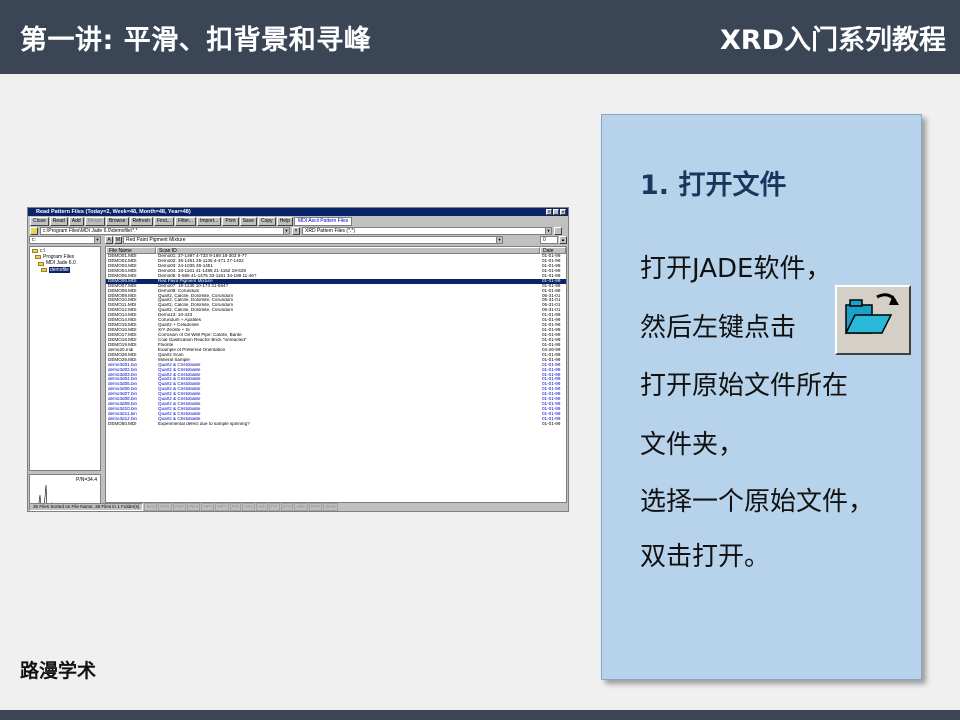 This screenshot has height=720, width=960. I want to click on sort-a-button: A, so click(109, 240).